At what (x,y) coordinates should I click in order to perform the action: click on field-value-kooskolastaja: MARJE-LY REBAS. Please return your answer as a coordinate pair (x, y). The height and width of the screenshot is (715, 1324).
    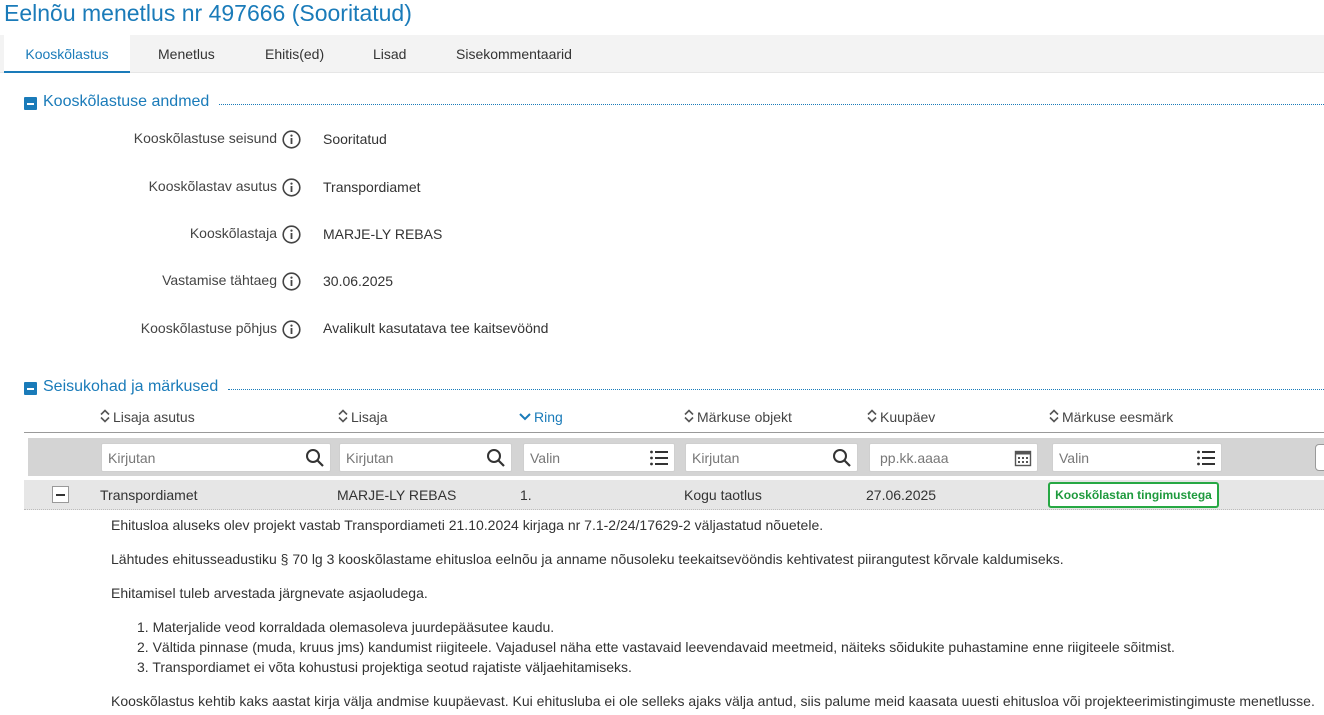
    Looking at the image, I should click on (383, 234).